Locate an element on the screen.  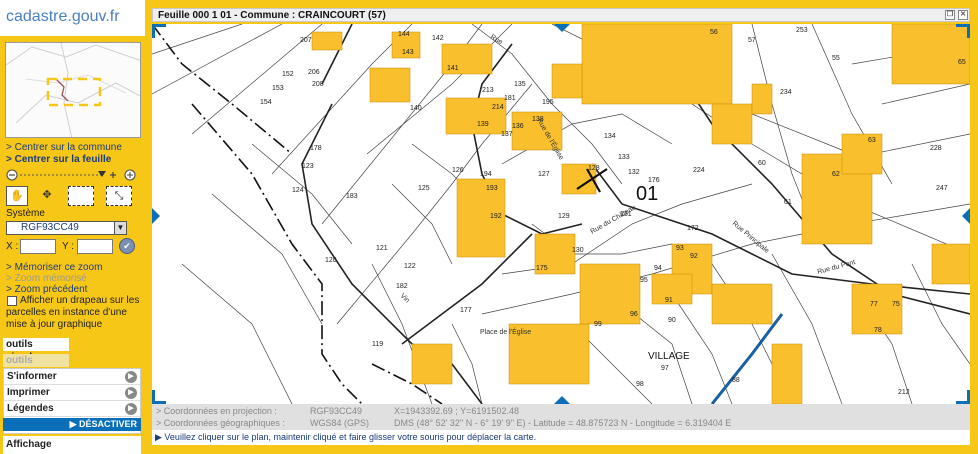
parcel-number: 91 is located at coordinates (669, 300).